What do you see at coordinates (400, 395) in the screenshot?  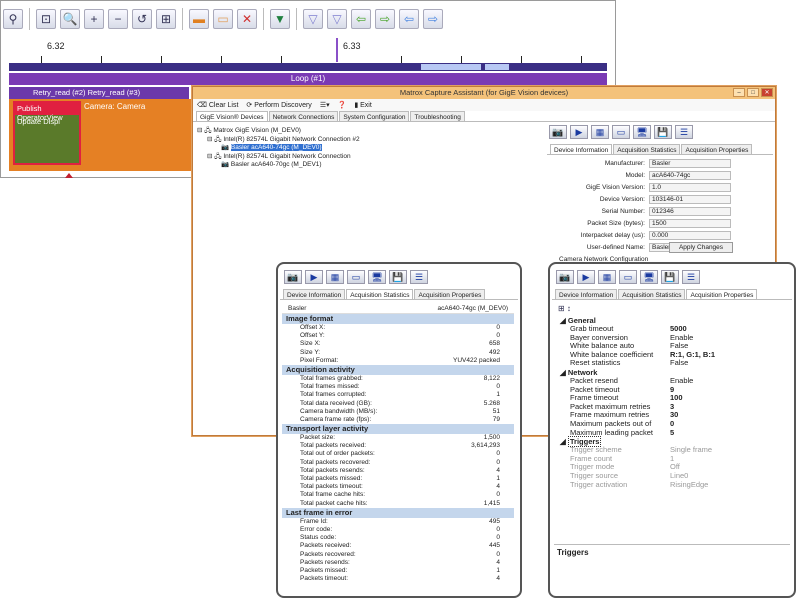 I see `stat-row: Total frames corrupted: 1` at bounding box center [400, 395].